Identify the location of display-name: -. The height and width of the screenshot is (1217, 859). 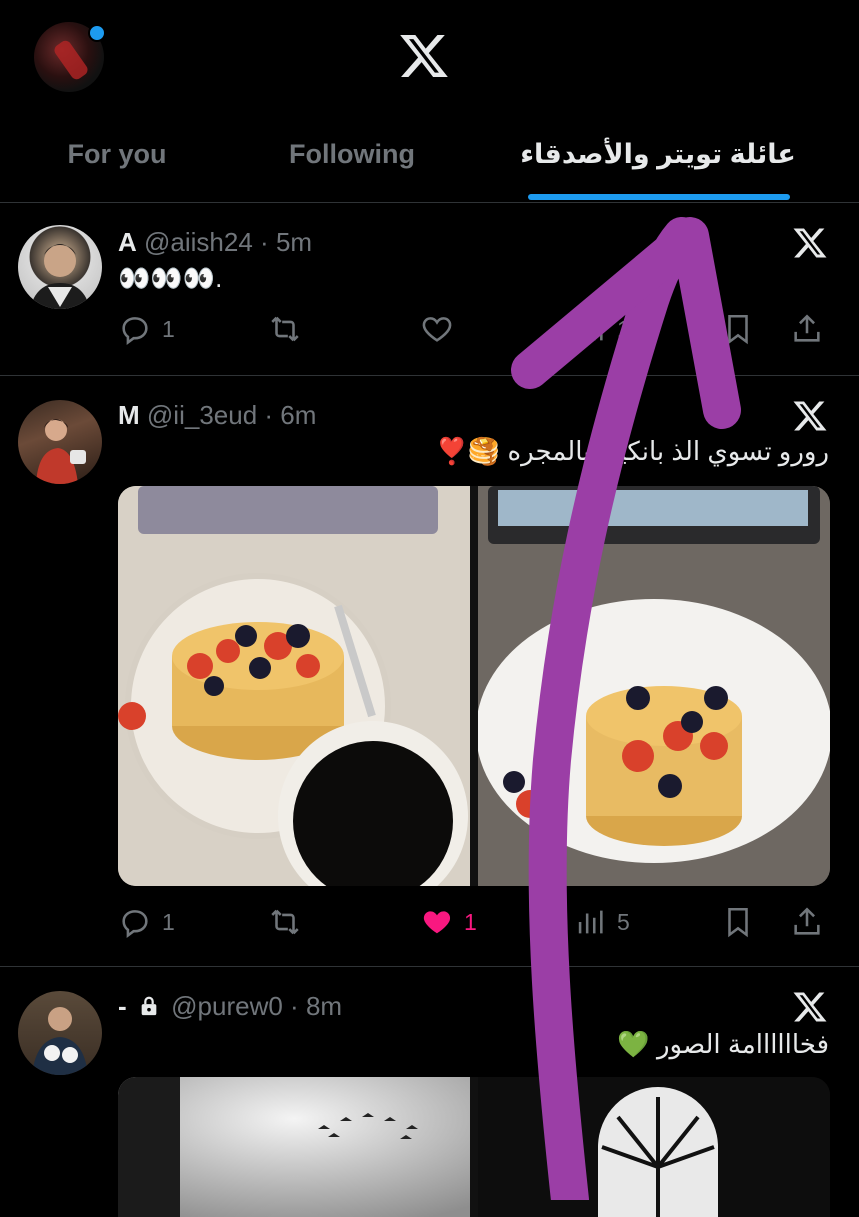
(122, 1006).